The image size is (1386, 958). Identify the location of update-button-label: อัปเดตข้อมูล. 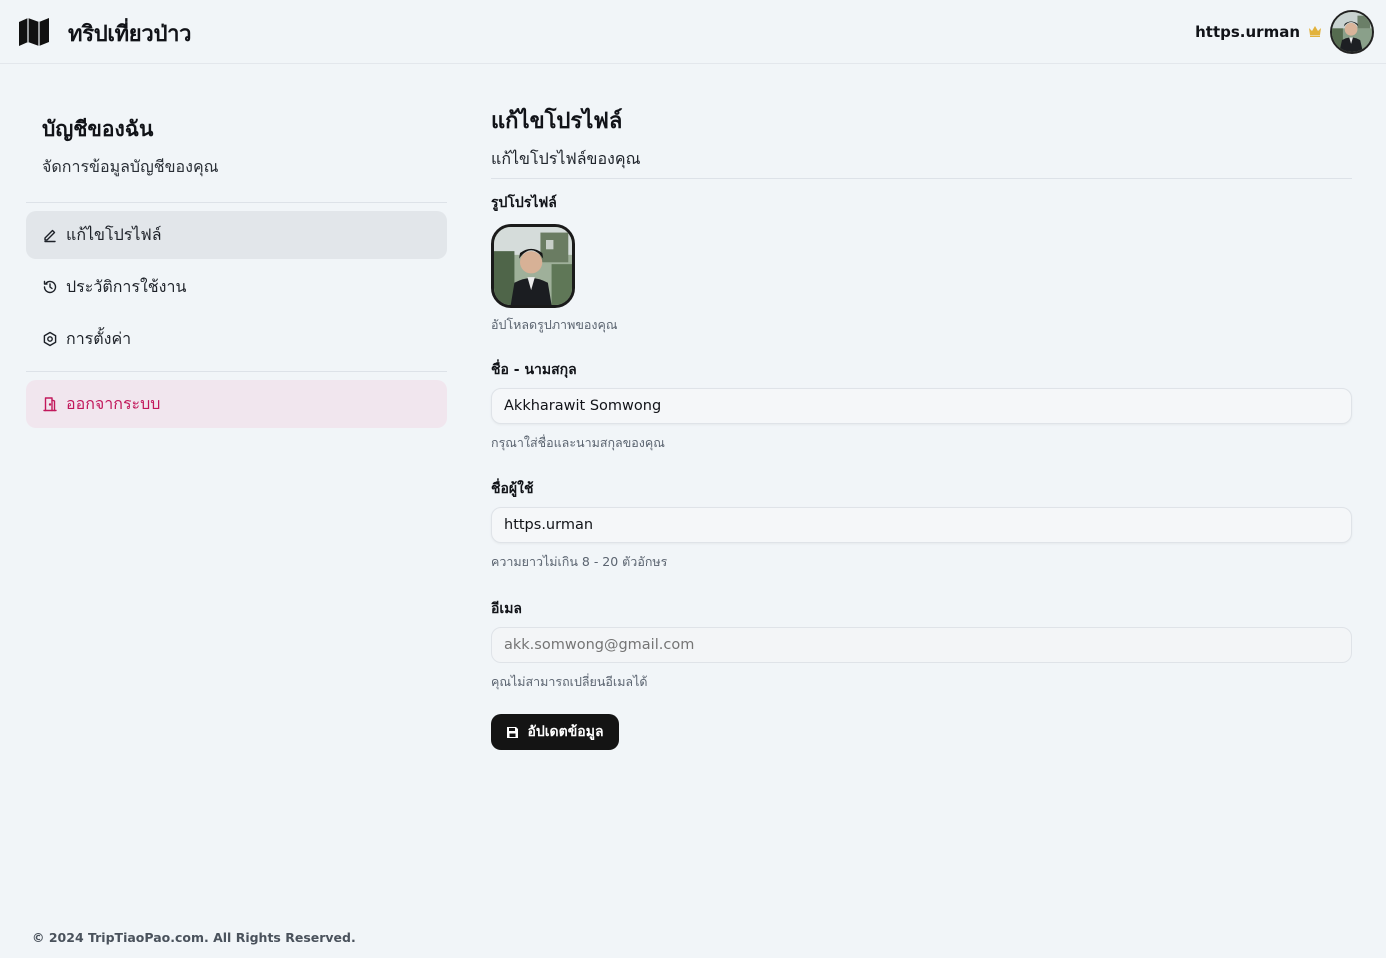
(565, 732).